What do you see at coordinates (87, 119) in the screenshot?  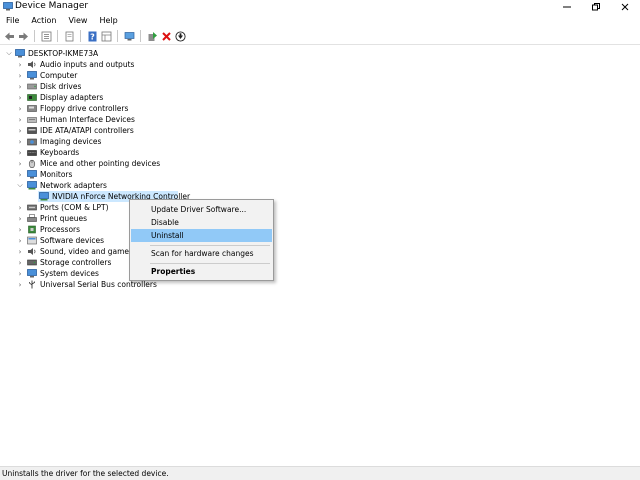 I see `tree-label: Human Interface Devices` at bounding box center [87, 119].